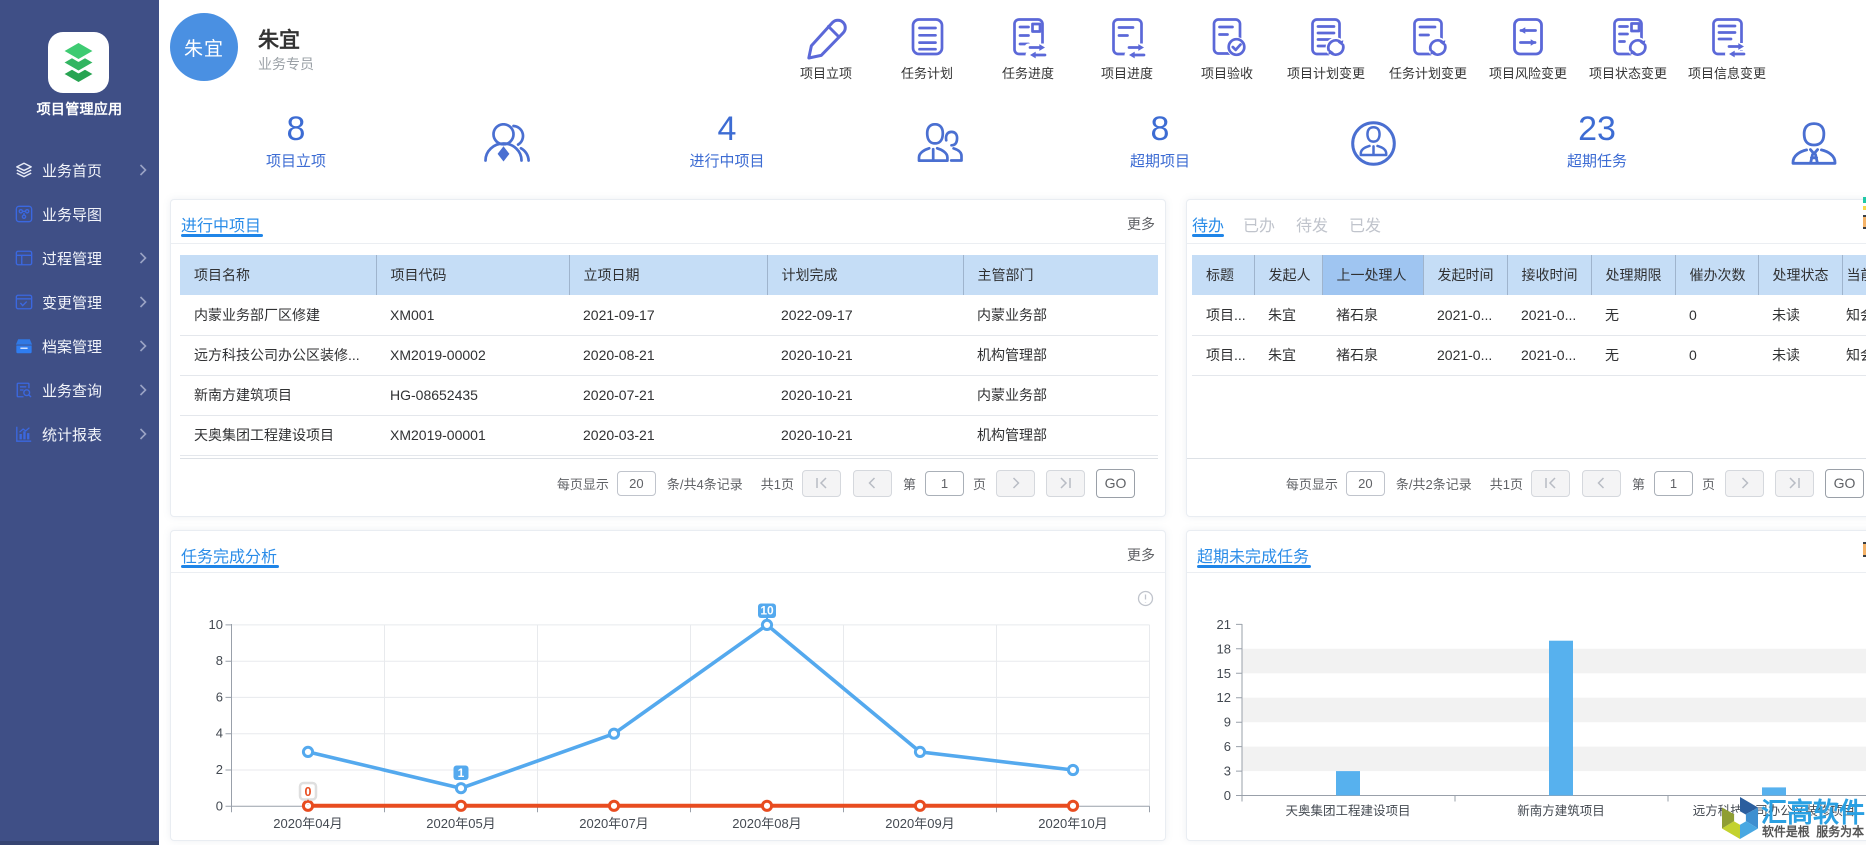 The width and height of the screenshot is (1866, 845). I want to click on svg-text: 新南方建筑项目, so click(1561, 810).